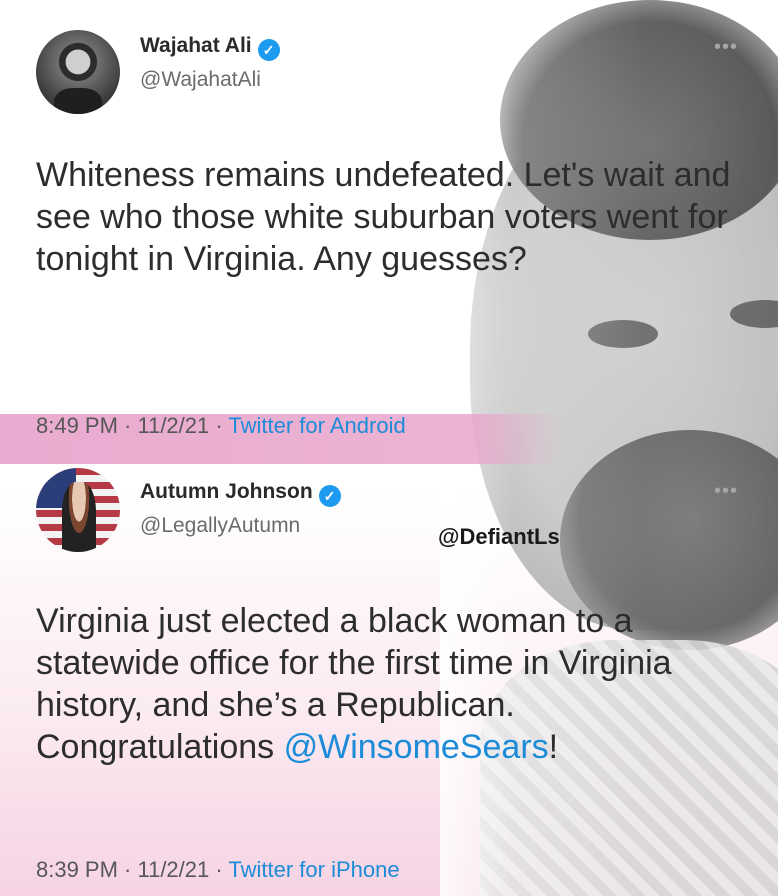  I want to click on tweet1-author-name: Wajahat Ali ✓, so click(210, 47).